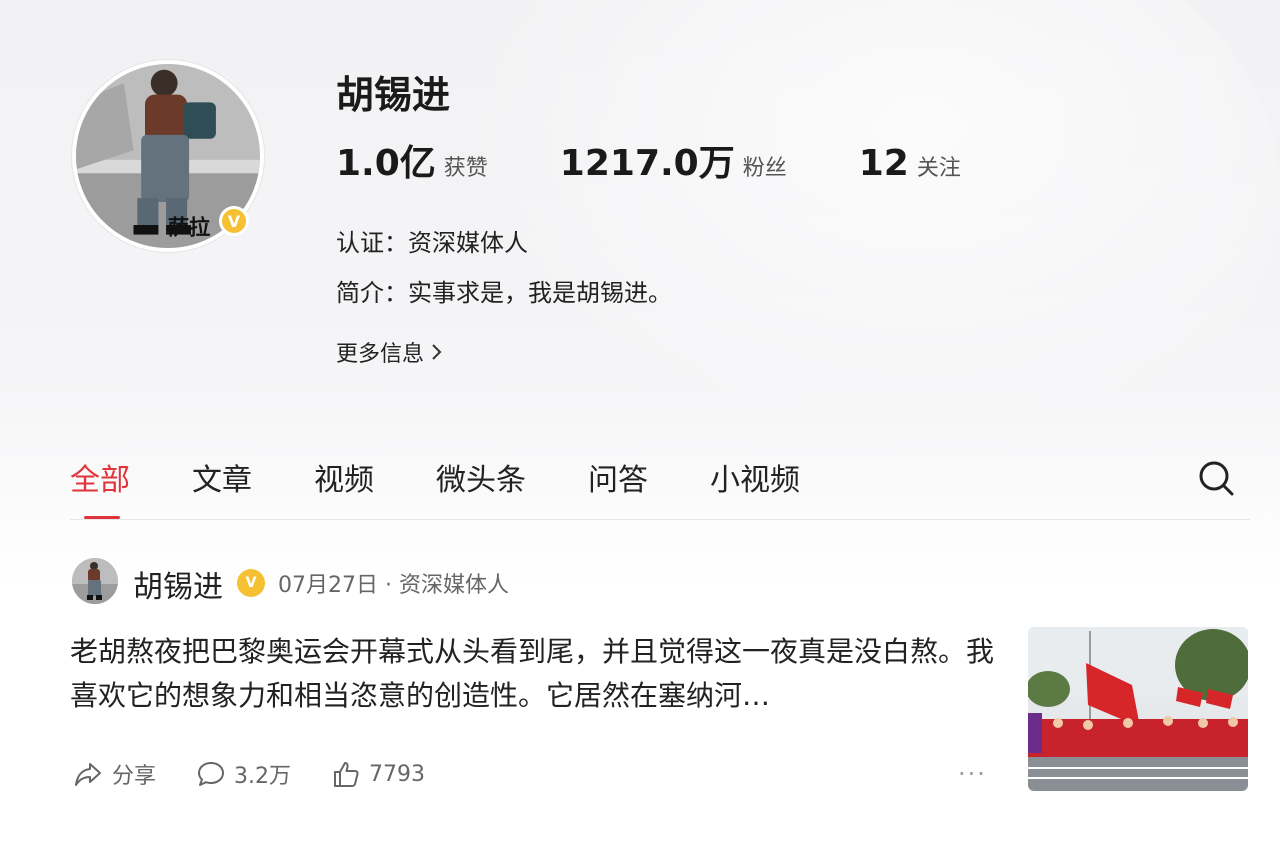 This screenshot has width=1280, height=842. I want to click on like-button: 7793, so click(378, 774).